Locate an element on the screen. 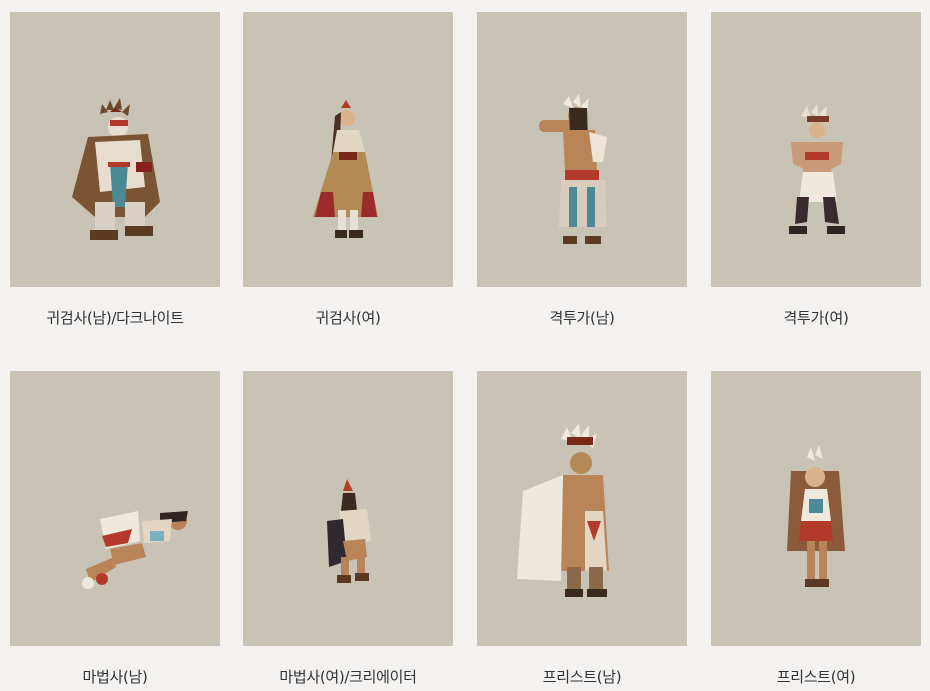 The width and height of the screenshot is (930, 691). character-label: 격투가(남) is located at coordinates (582, 317).